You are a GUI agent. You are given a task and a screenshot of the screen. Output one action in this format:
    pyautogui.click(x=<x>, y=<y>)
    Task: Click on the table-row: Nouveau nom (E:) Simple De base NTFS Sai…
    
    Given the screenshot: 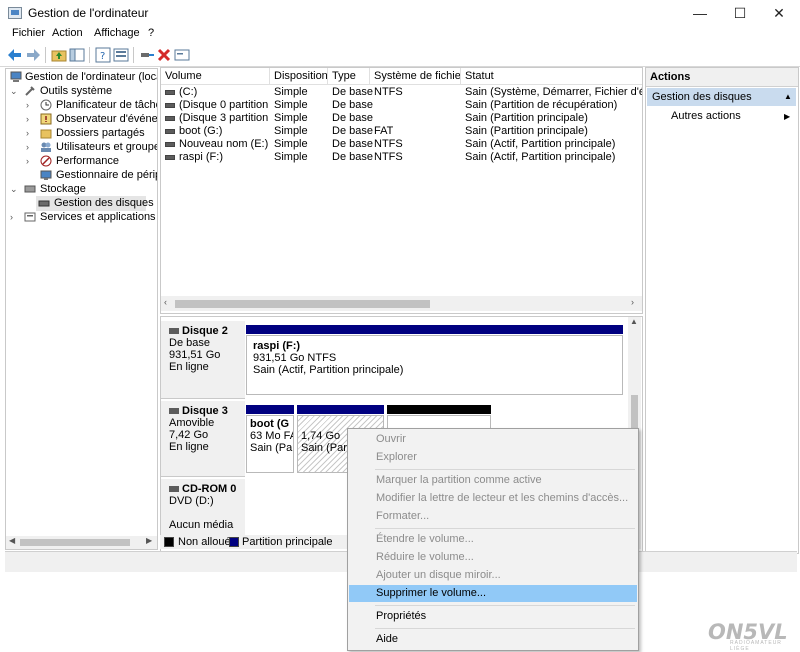 What is the action you would take?
    pyautogui.click(x=401, y=144)
    